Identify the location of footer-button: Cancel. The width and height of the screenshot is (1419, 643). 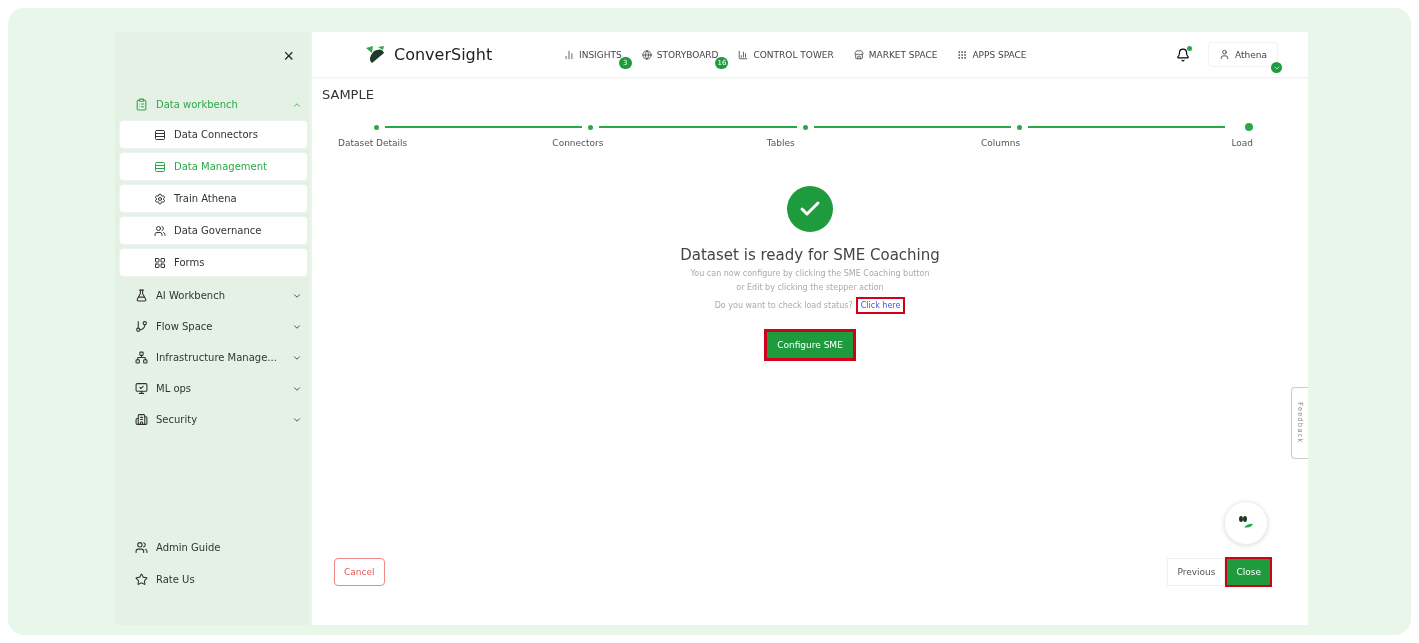
(359, 572).